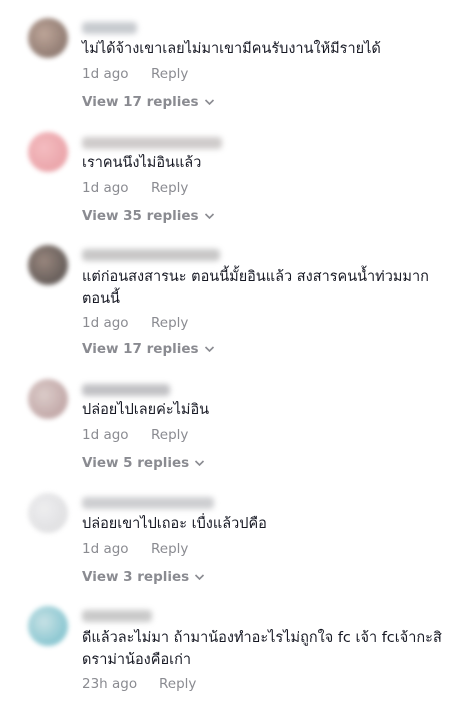 The image size is (470, 702). What do you see at coordinates (136, 463) in the screenshot?
I see `view-replies-label: View 5 replies` at bounding box center [136, 463].